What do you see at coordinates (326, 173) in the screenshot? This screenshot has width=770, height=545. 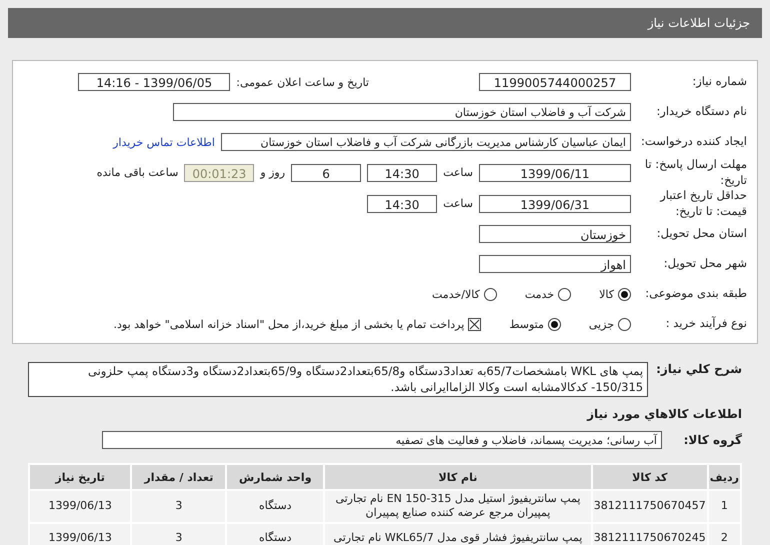 I see `value-field: 6` at bounding box center [326, 173].